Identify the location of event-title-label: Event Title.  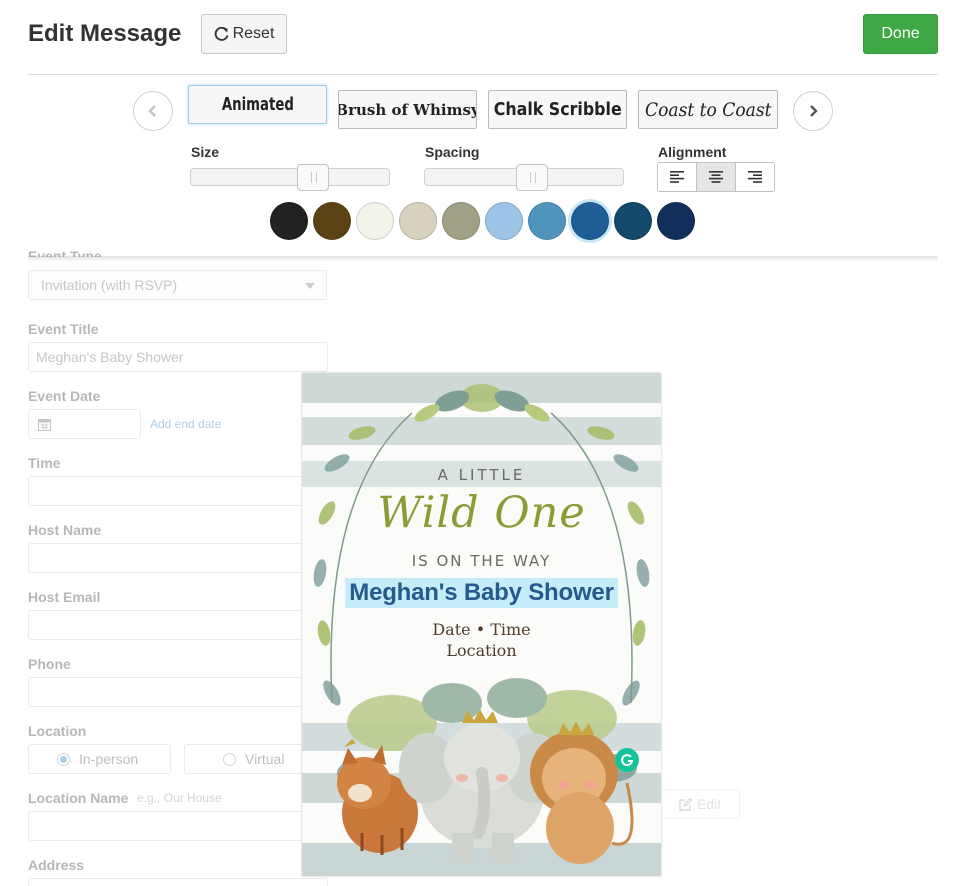
(63, 329).